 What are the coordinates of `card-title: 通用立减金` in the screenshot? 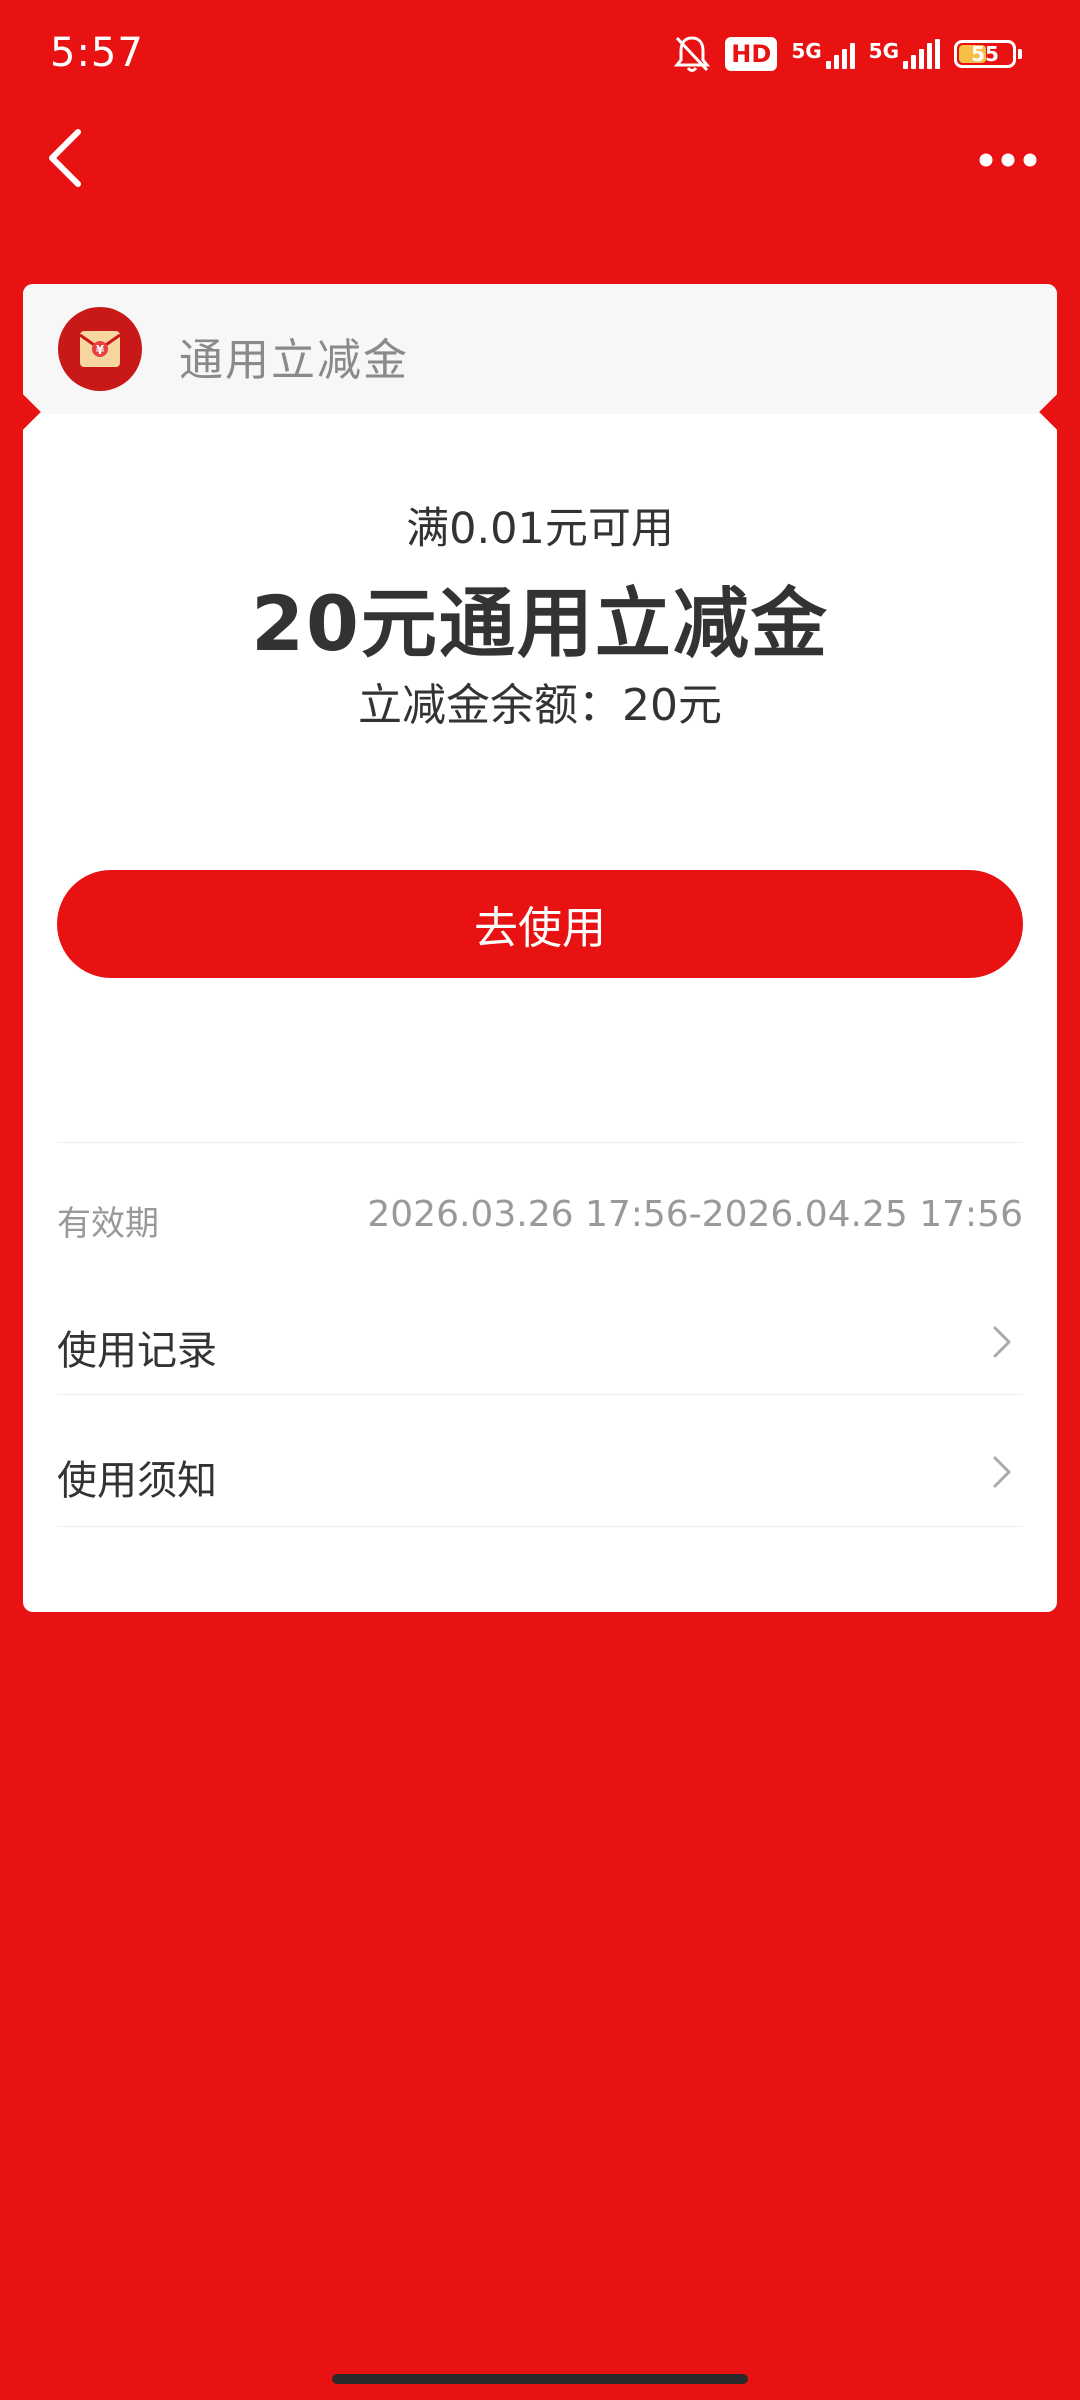 It's located at (294, 360).